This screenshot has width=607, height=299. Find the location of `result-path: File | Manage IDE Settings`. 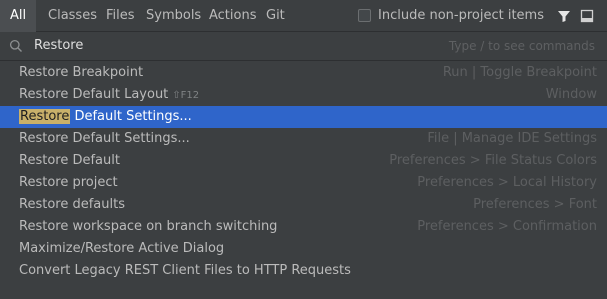

result-path: File | Manage IDE Settings is located at coordinates (512, 138).